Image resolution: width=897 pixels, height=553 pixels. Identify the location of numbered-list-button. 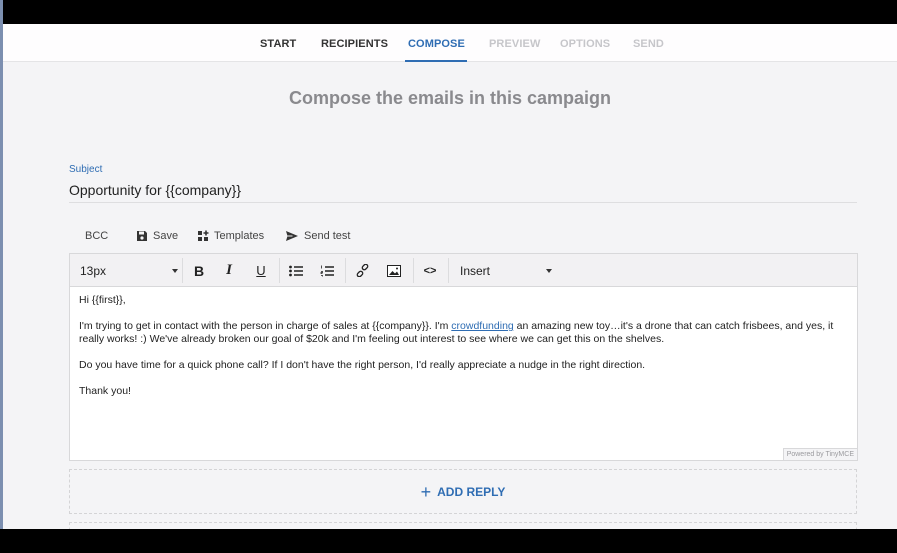
(327, 270).